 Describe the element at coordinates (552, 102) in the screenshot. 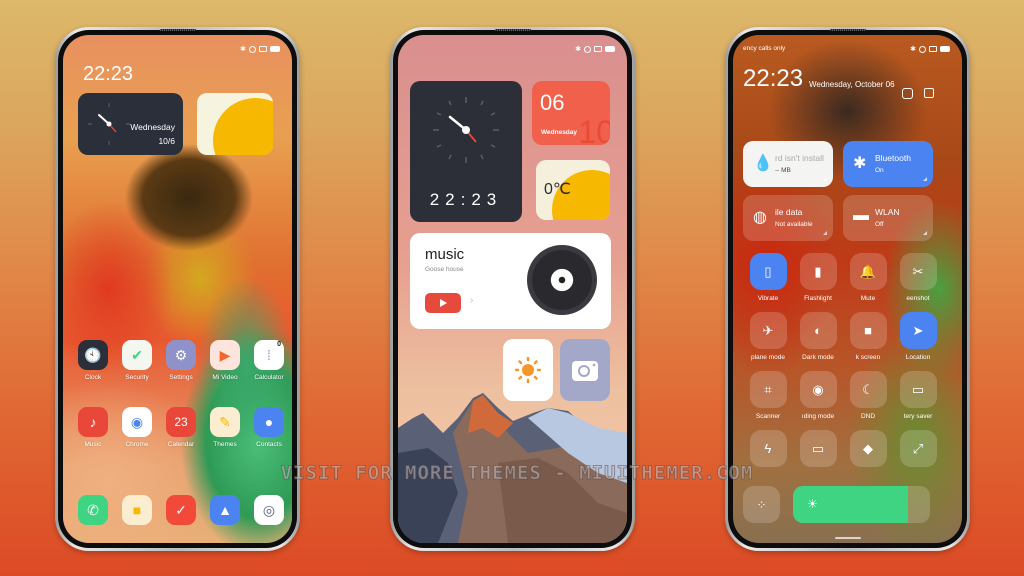

I see `day-number: 06` at that location.